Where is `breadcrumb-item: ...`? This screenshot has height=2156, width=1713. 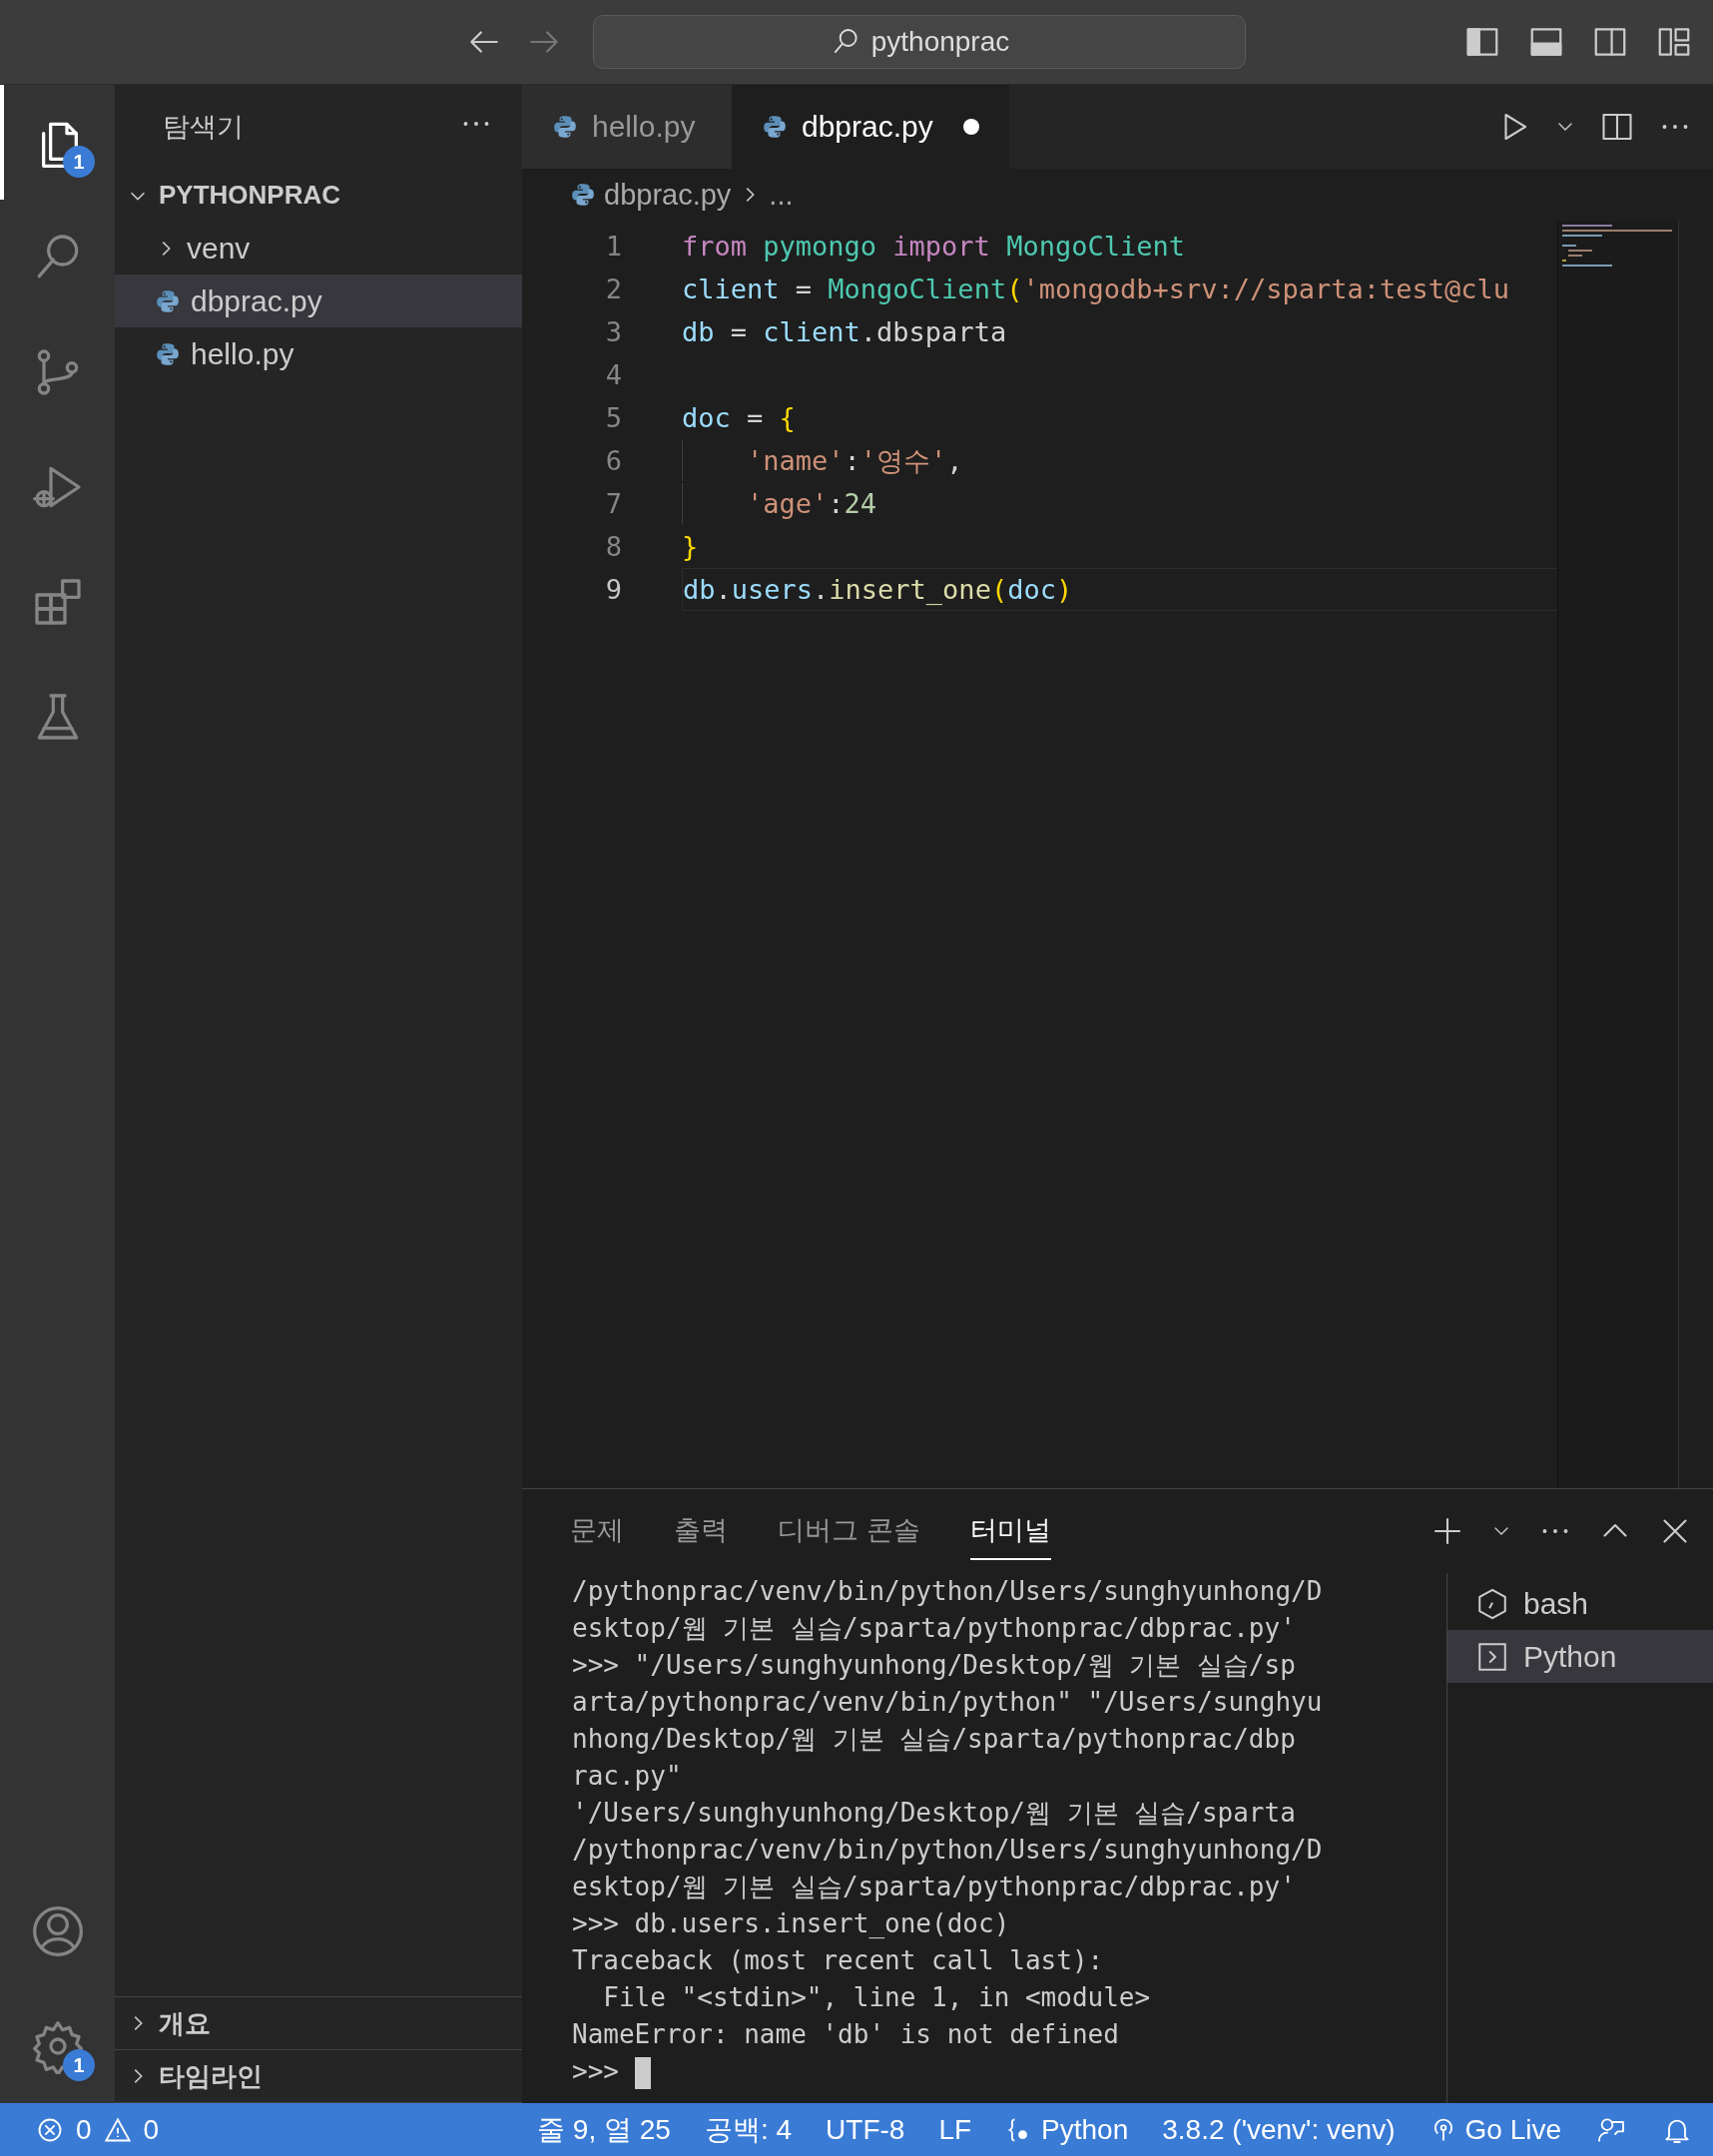 breadcrumb-item: ... is located at coordinates (781, 195).